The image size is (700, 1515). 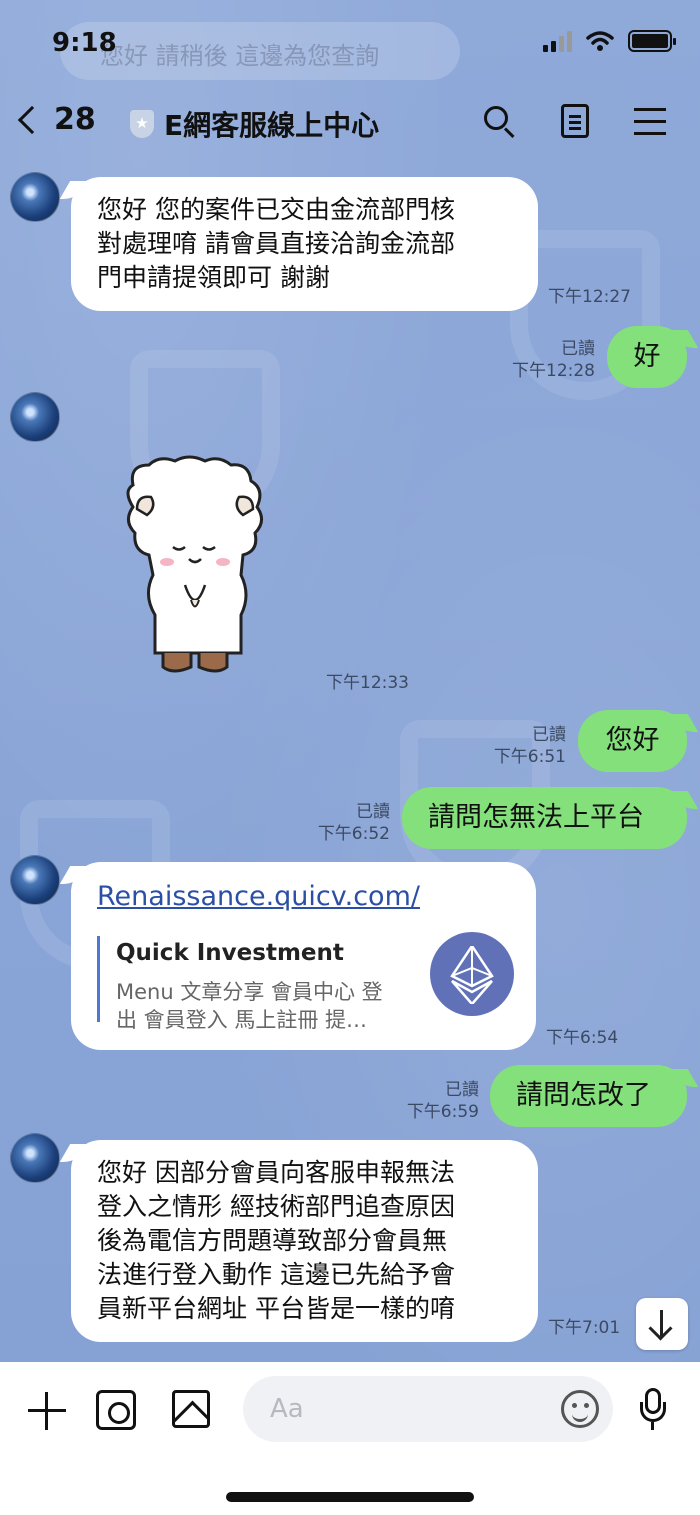 I want to click on search-button, so click(x=500, y=122).